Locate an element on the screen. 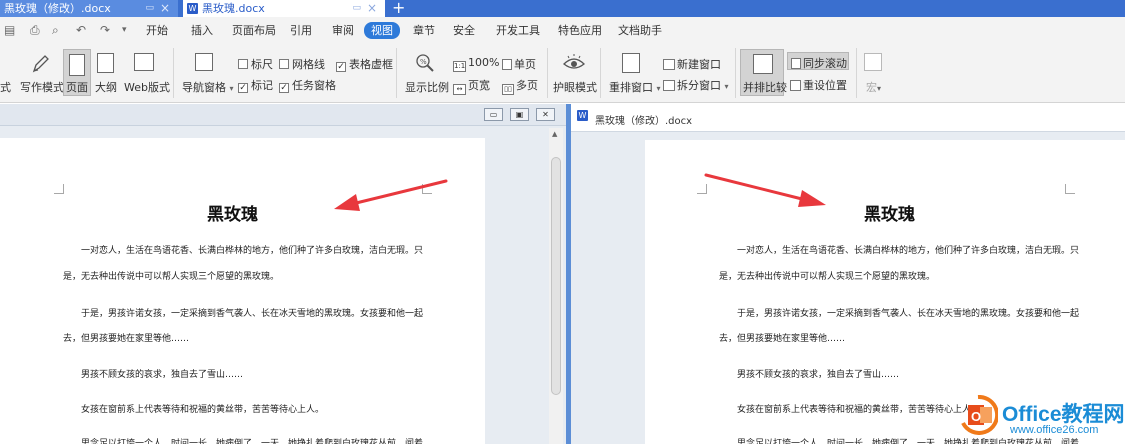 Image resolution: width=1125 pixels, height=444 pixels. page-width-icon: ↔ is located at coordinates (459, 89).